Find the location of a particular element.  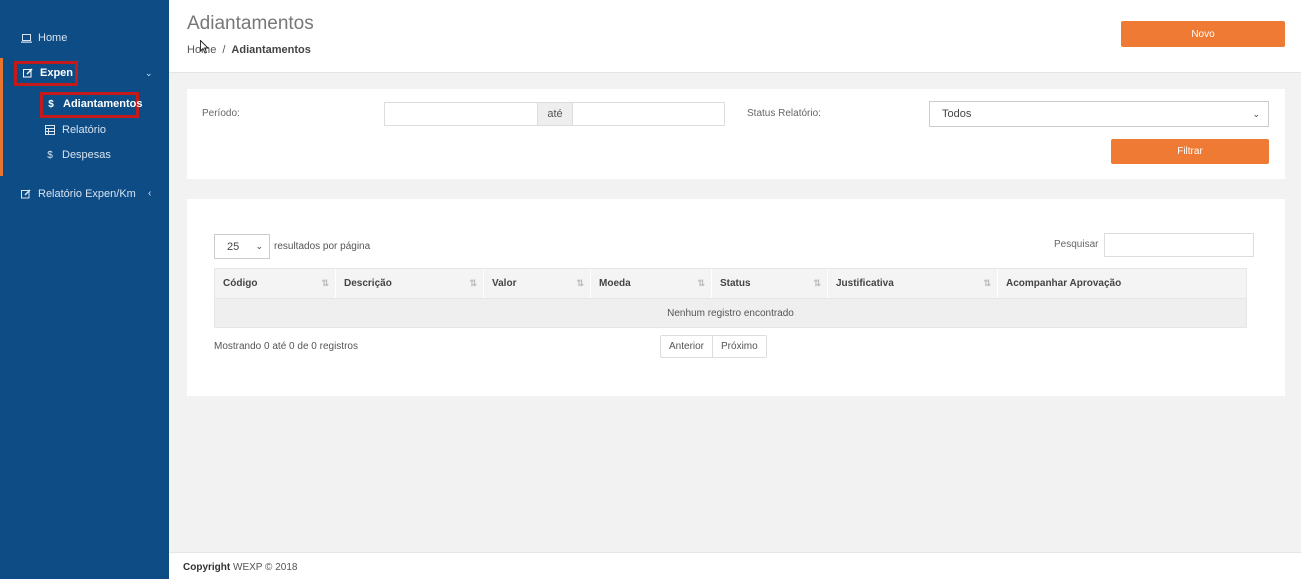

page-header: Adiantamentos Home/Adiantamentos Novo is located at coordinates (735, 36).